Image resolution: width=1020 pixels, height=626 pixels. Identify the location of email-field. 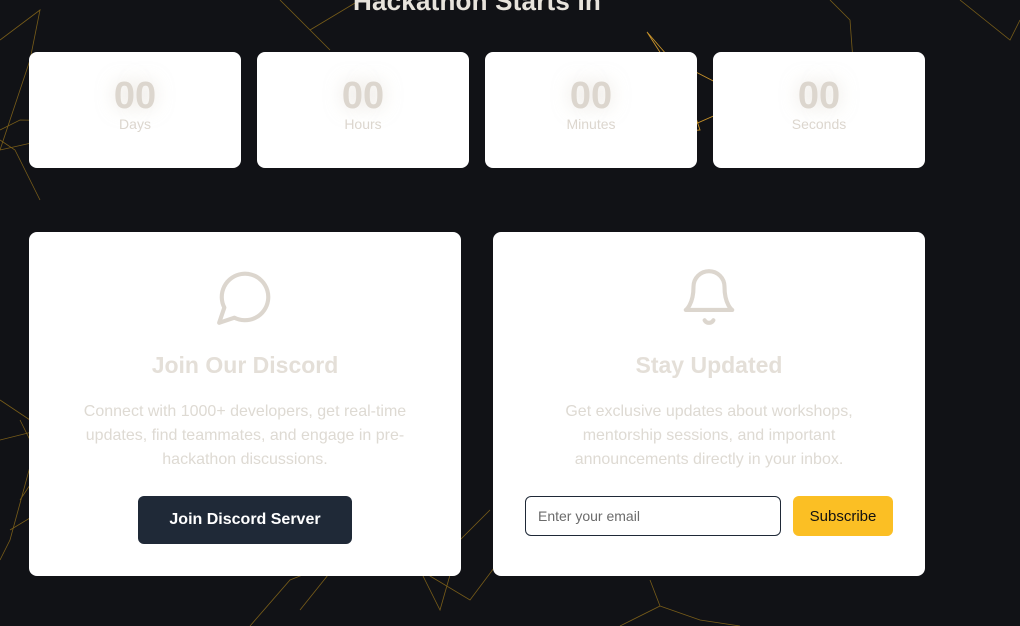
(653, 516).